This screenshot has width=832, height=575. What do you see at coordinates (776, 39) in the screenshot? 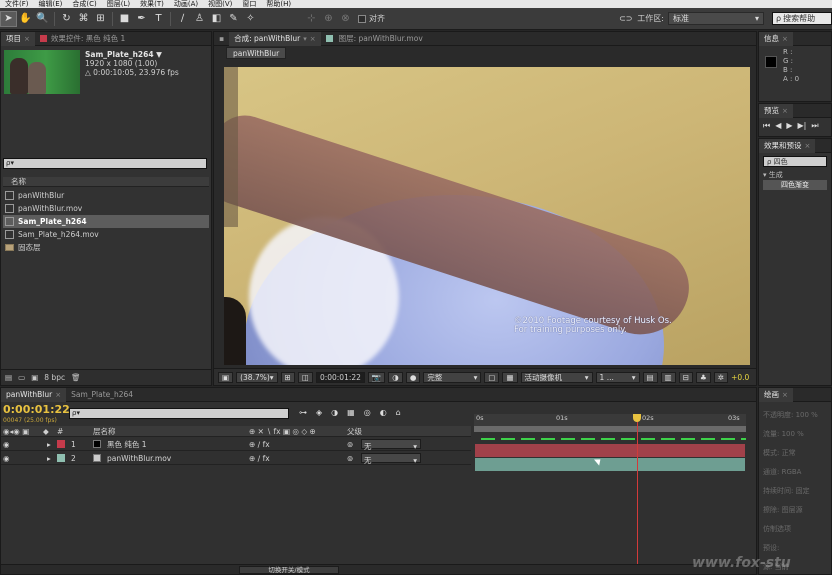
I see `tab-info: 信息 ×` at bounding box center [776, 39].